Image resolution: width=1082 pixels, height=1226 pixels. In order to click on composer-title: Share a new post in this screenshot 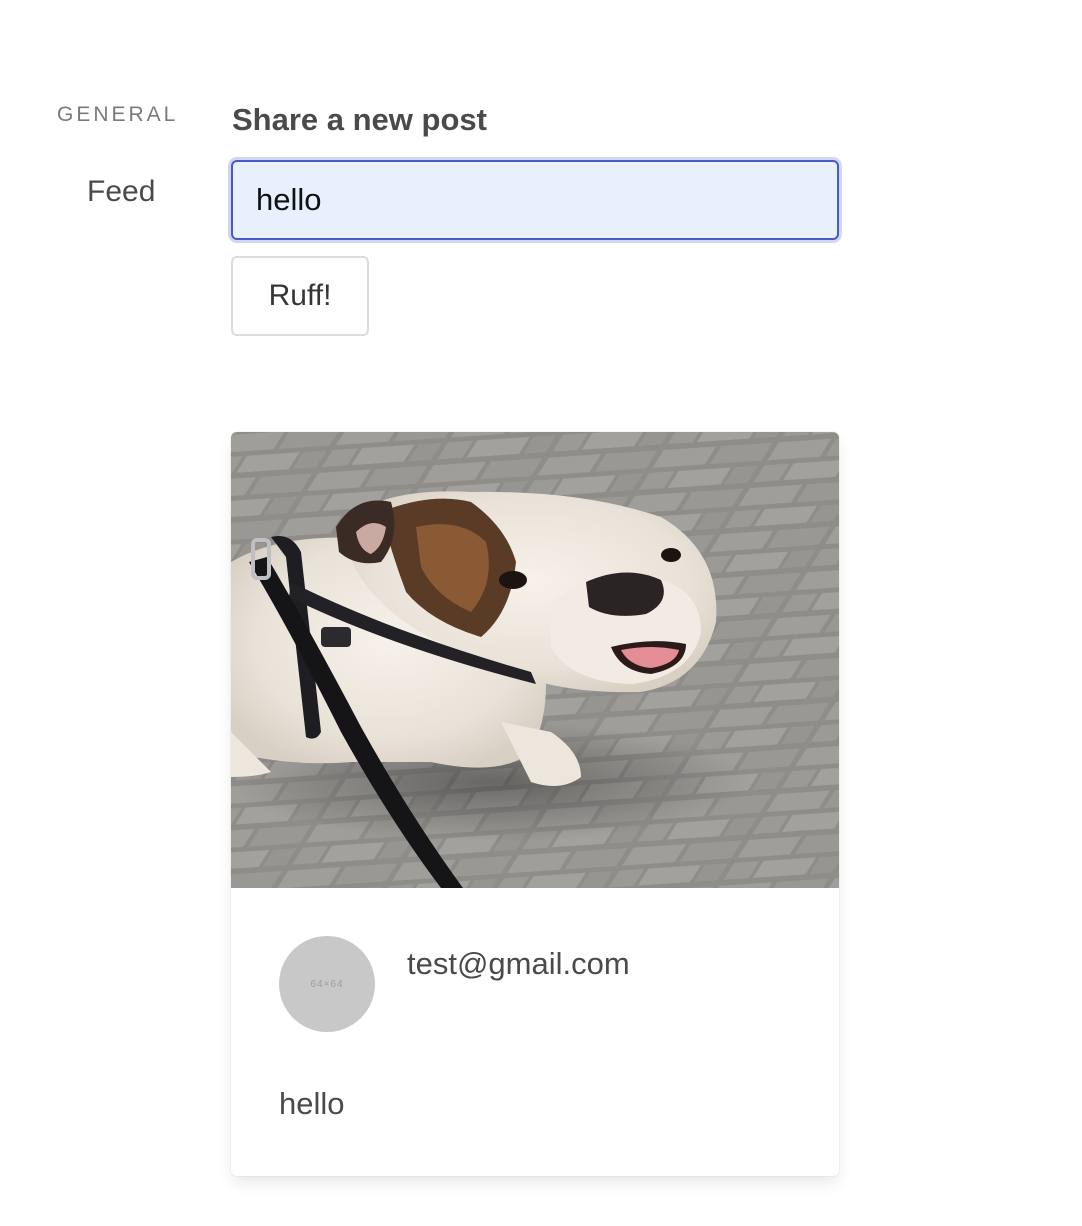, I will do `click(359, 119)`.